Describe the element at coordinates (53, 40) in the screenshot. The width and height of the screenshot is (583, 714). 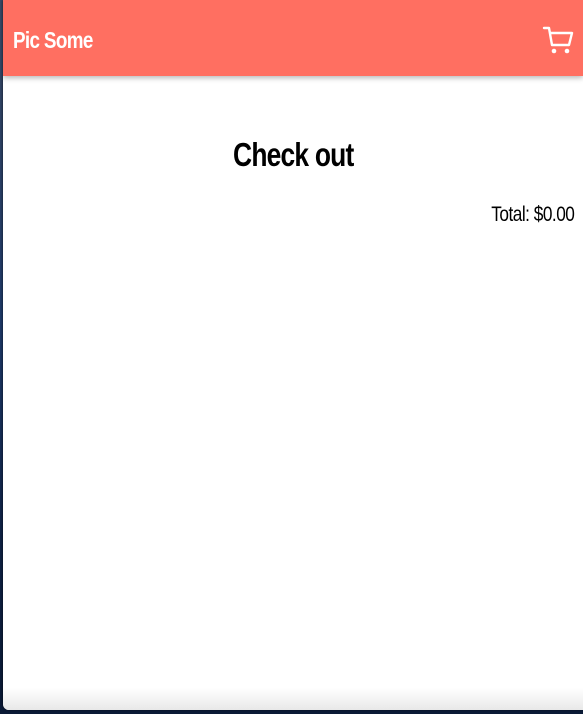
I see `brand-link: Pic Some` at that location.